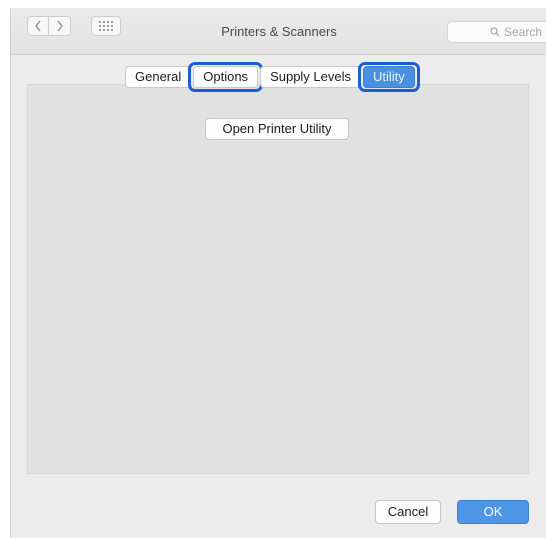 The width and height of the screenshot is (546, 538). Describe the element at coordinates (408, 512) in the screenshot. I see `cancel-button: Cancel` at that location.